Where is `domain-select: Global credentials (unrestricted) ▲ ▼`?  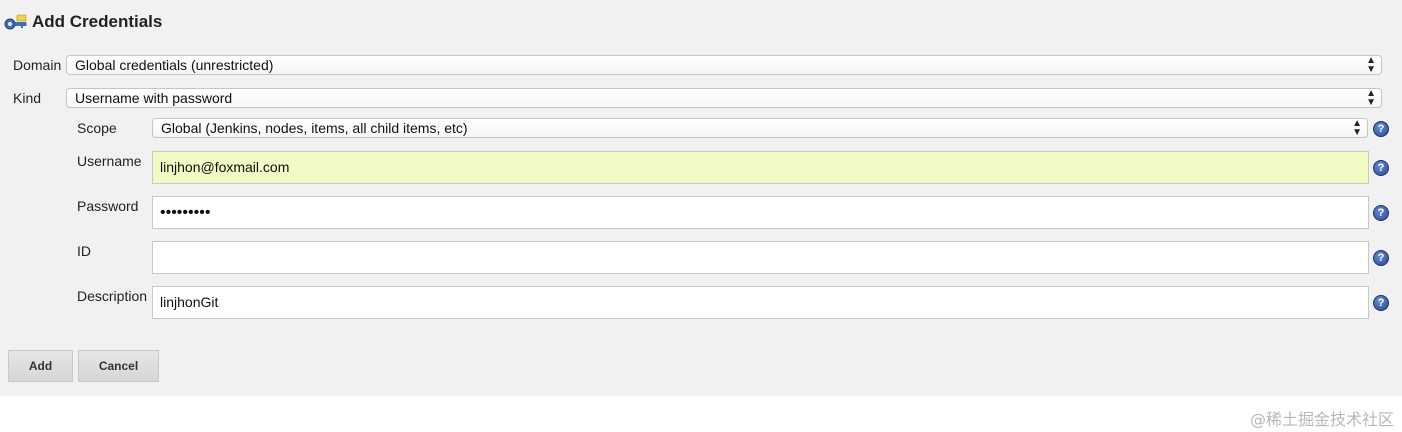
domain-select: Global credentials (unrestricted) ▲ ▼ is located at coordinates (724, 65).